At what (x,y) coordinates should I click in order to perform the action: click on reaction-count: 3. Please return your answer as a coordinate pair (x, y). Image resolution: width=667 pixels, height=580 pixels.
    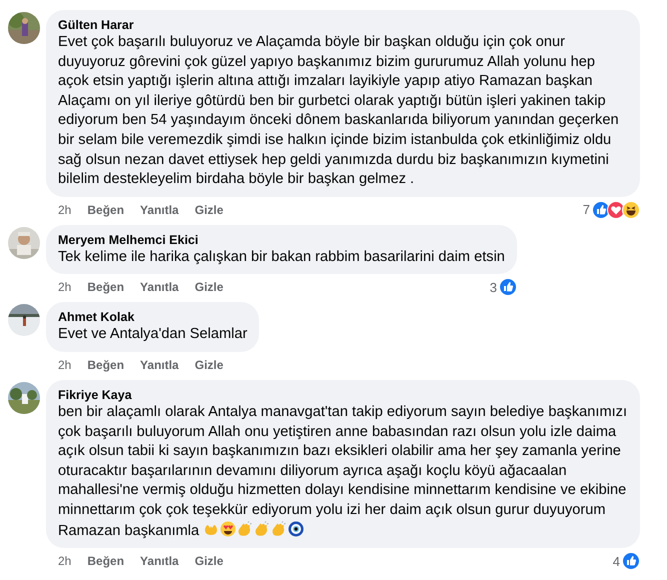
    Looking at the image, I should click on (493, 287).